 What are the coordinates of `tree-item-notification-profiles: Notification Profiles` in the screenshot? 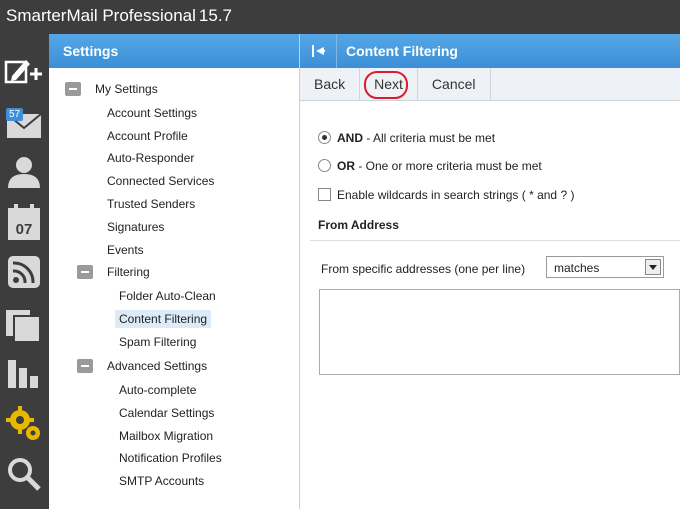 It's located at (170, 458).